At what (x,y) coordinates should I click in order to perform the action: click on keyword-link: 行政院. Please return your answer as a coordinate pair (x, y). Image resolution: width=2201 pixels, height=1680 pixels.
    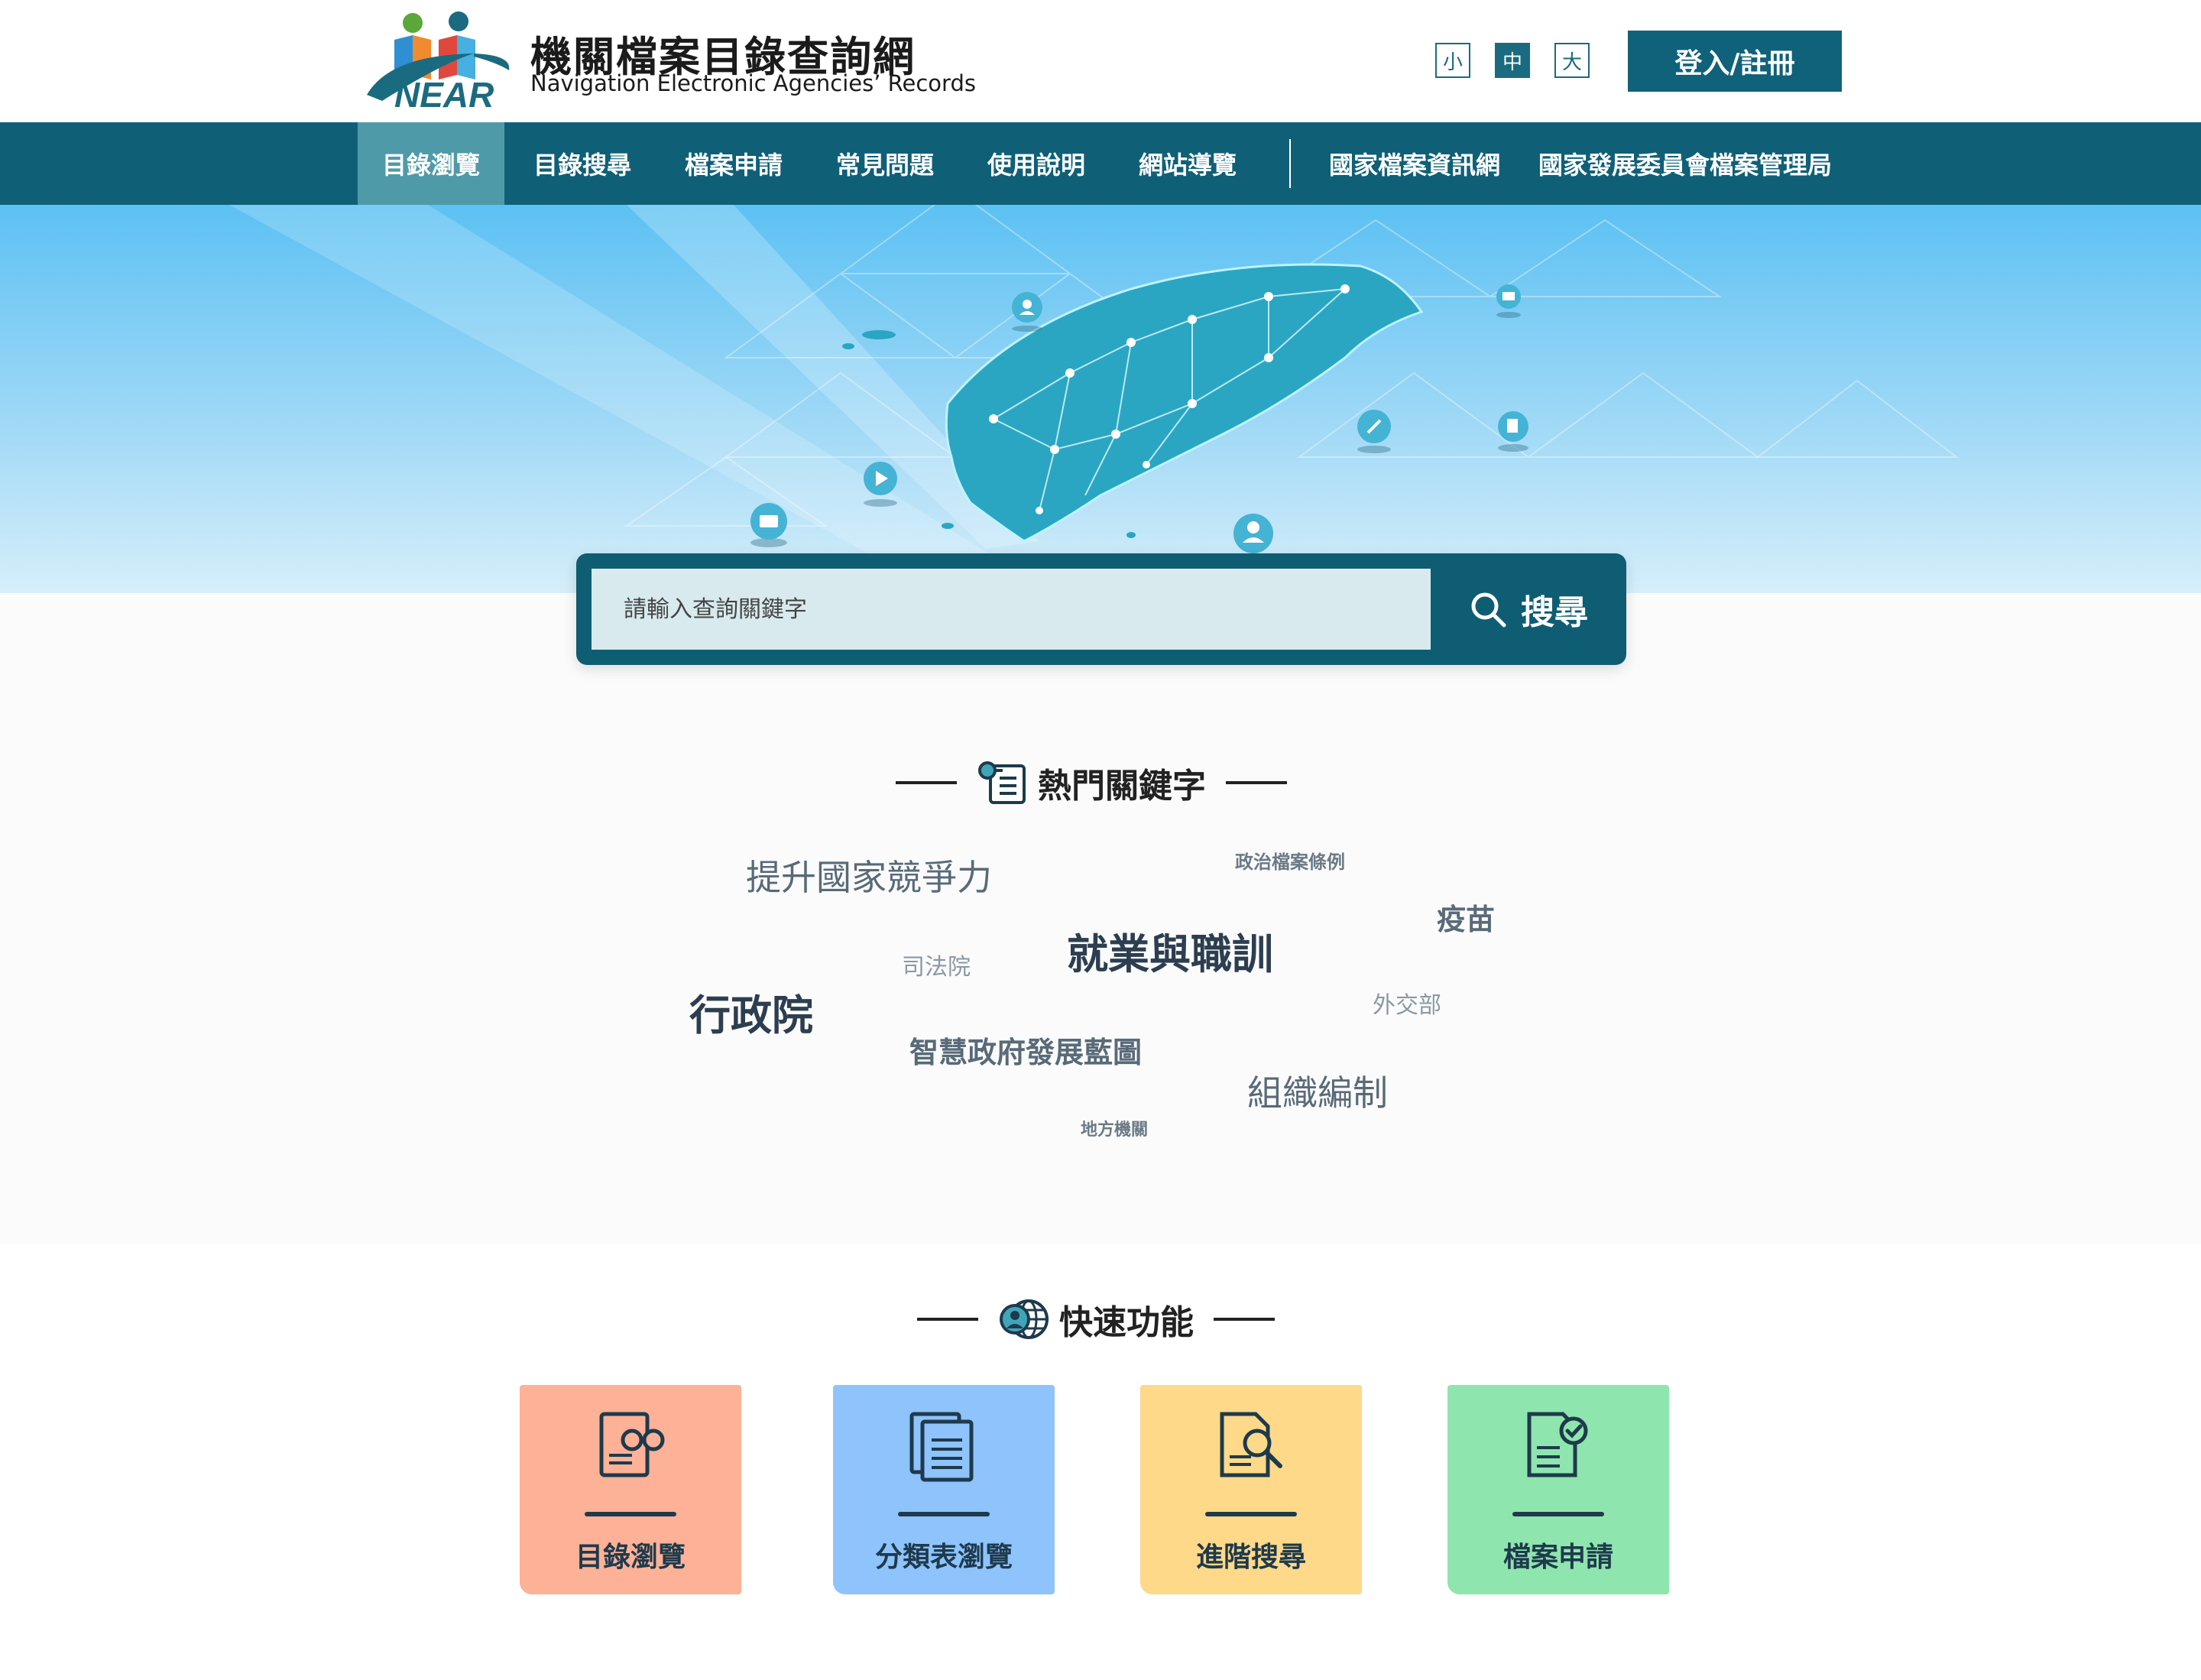
    Looking at the image, I should click on (751, 1011).